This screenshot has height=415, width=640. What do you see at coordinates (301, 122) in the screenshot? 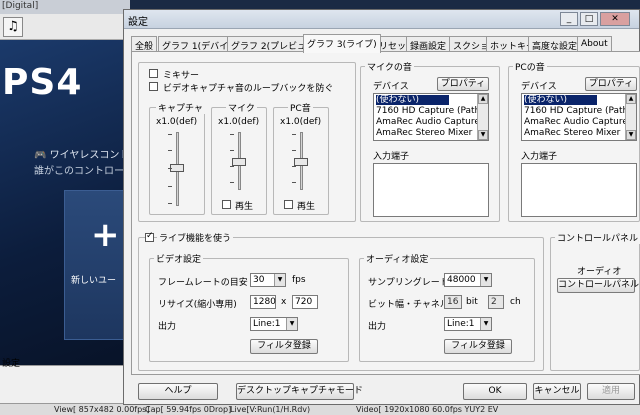
I see `pc-volume-value: x1.0(def)` at bounding box center [301, 122].